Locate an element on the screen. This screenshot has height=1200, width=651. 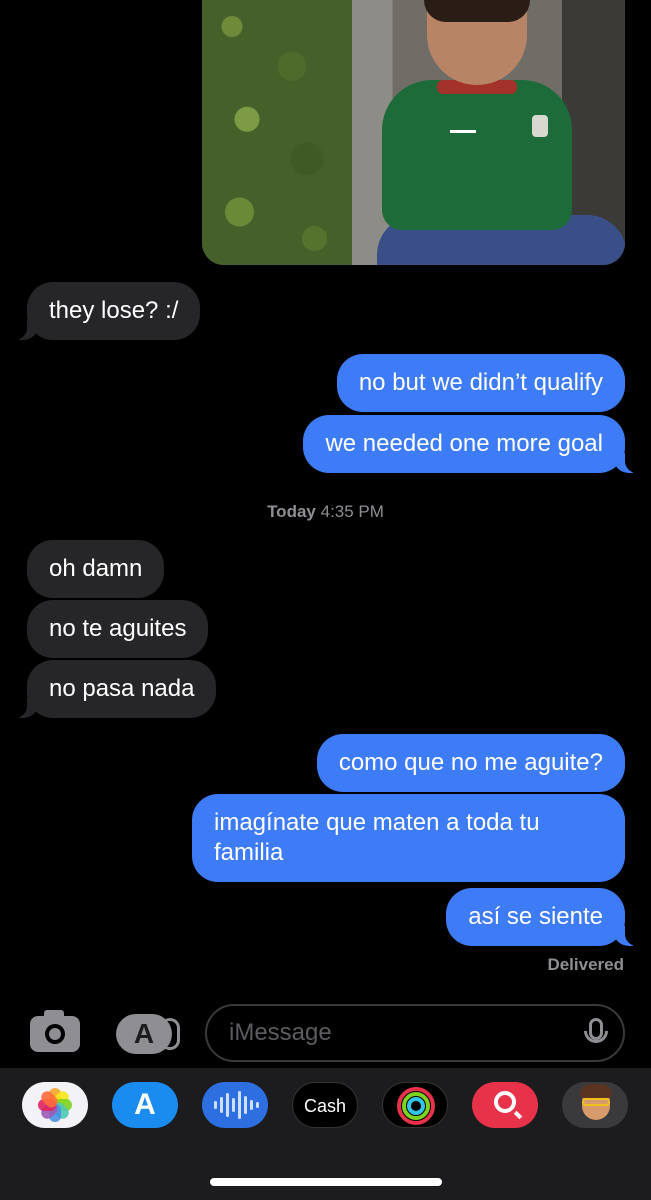
message-incoming: no pasa nada is located at coordinates (115, 689).